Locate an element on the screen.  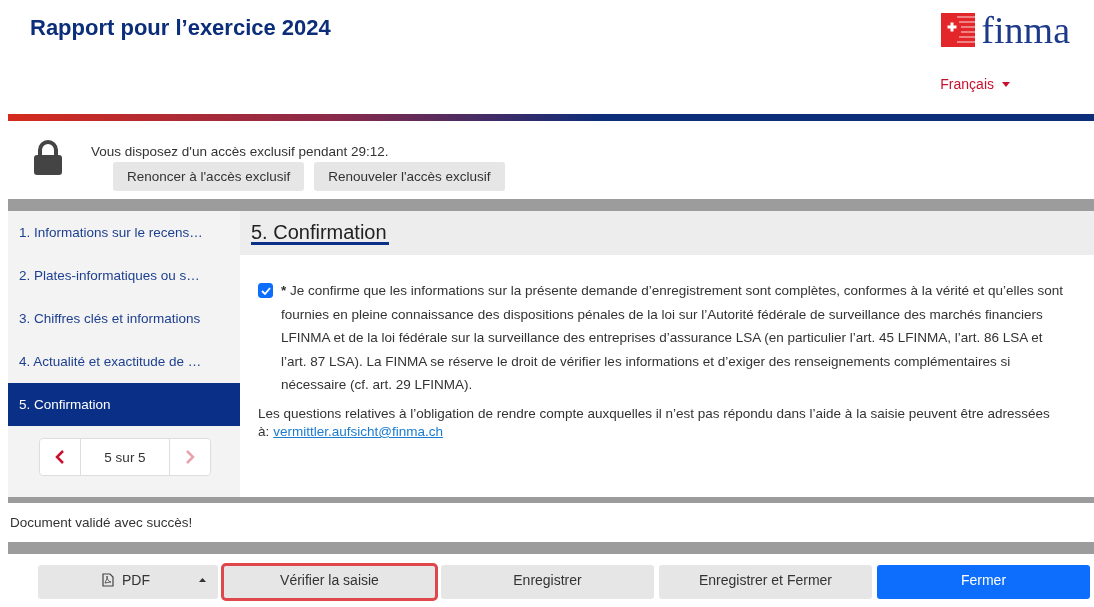
action-button: Enregistrer et Fermer is located at coordinates (765, 582).